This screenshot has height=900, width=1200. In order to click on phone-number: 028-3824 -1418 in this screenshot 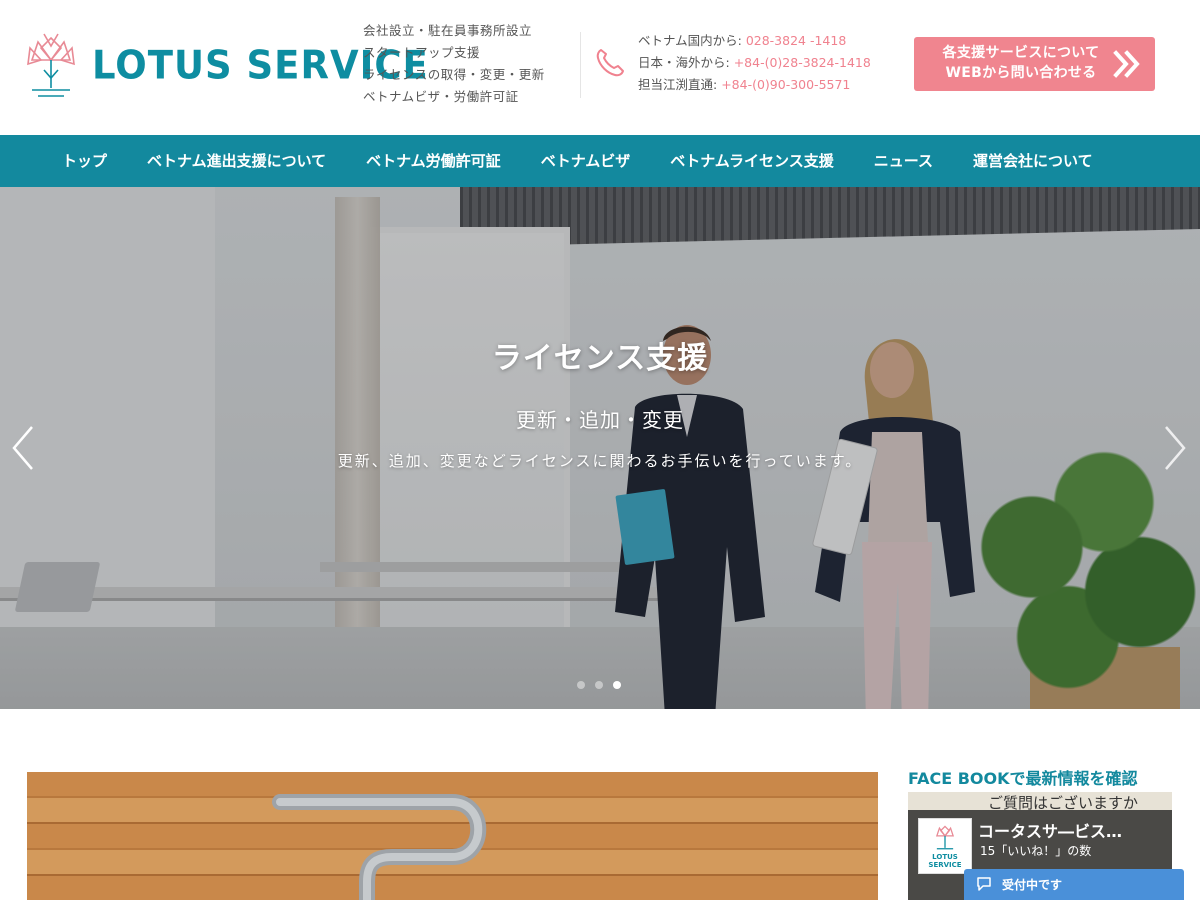, I will do `click(796, 40)`.